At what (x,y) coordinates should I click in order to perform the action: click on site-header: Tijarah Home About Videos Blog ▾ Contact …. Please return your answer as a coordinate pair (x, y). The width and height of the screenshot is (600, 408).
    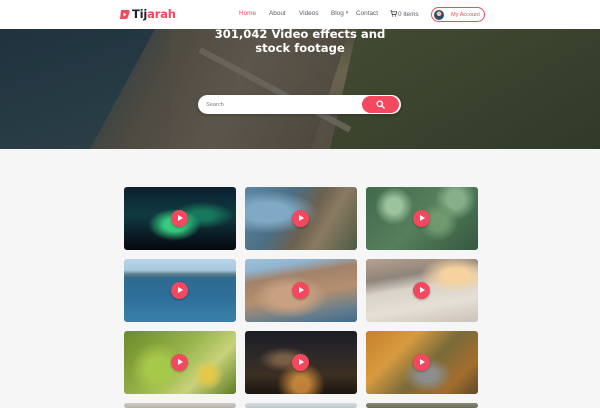
    Looking at the image, I should click on (300, 14).